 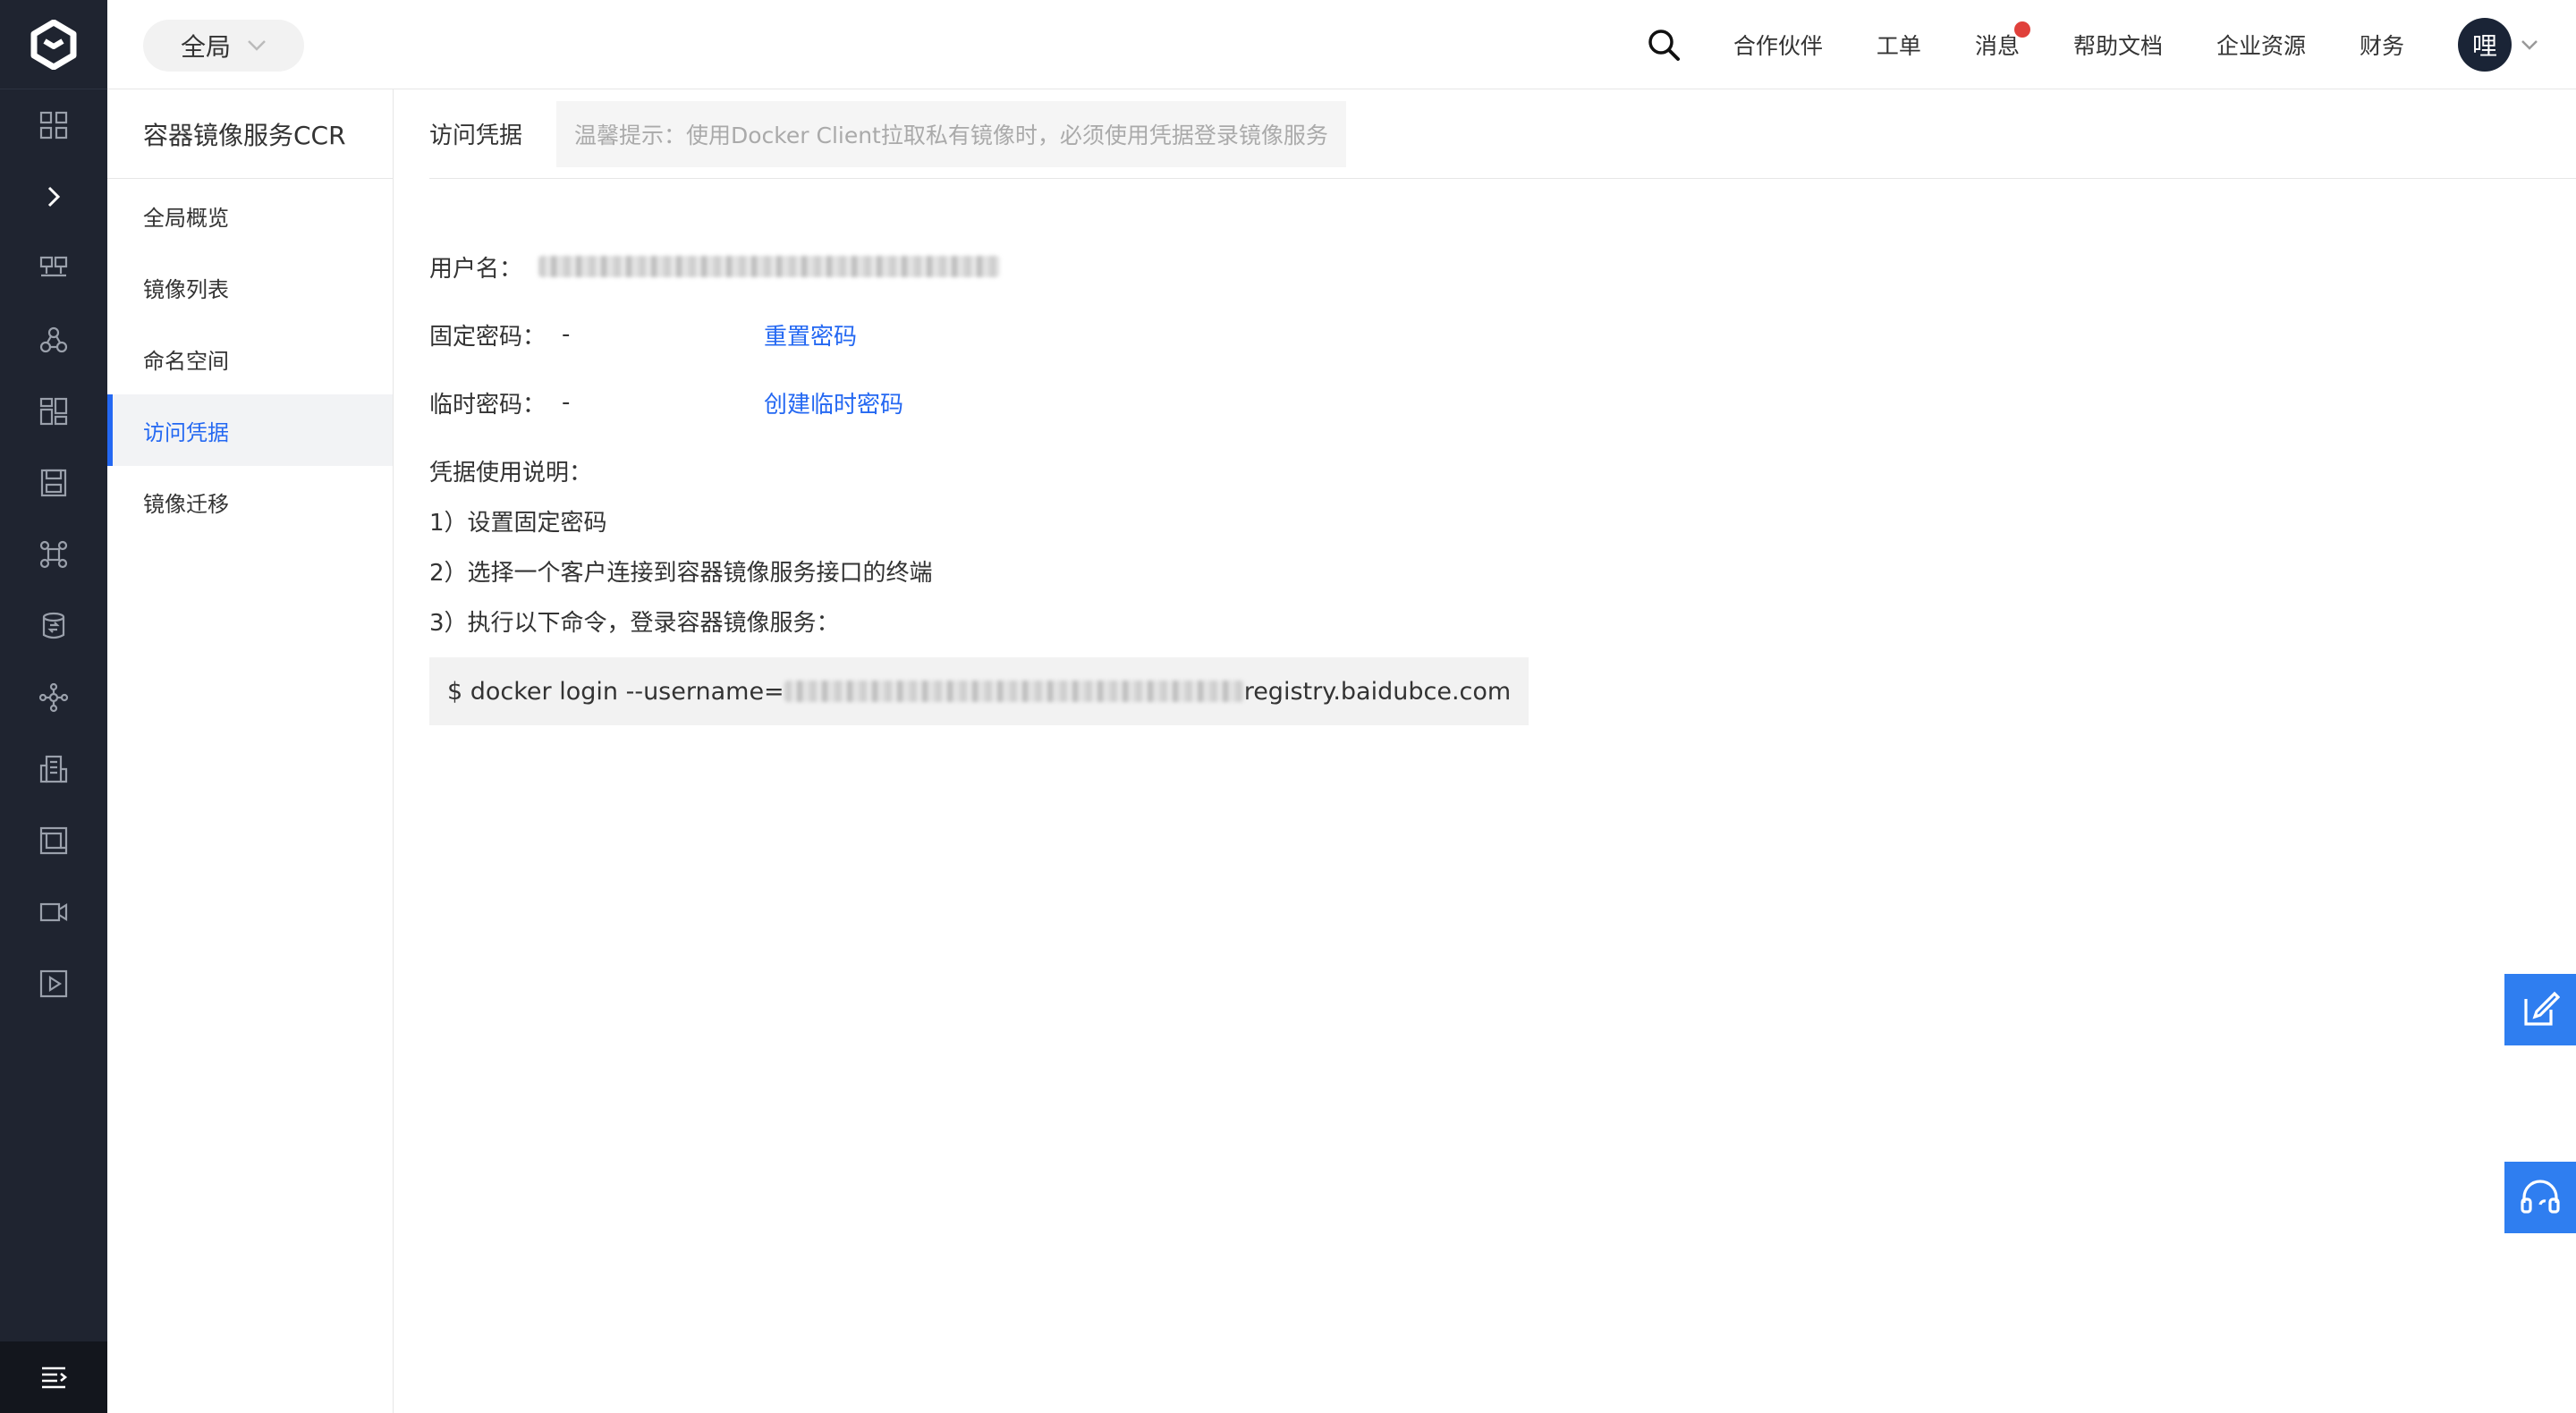 I want to click on sidebar-item-namespaces: 命名空间, so click(x=250, y=358).